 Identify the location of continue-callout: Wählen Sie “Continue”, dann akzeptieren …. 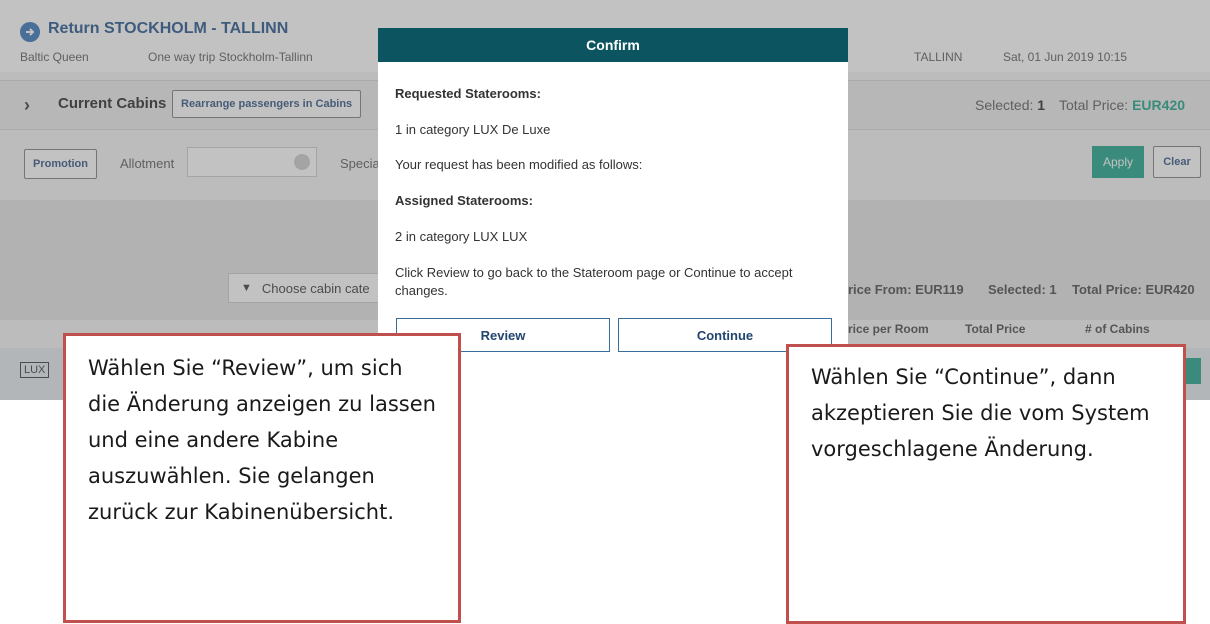
(986, 484).